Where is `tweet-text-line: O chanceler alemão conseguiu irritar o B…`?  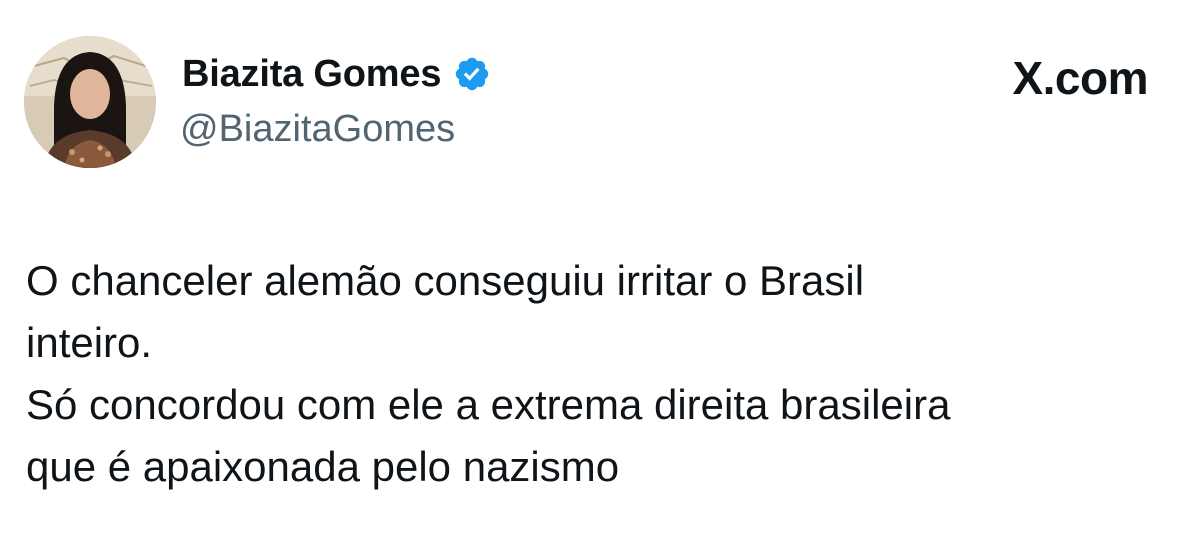 tweet-text-line: O chanceler alemão conseguiu irritar o B… is located at coordinates (445, 280).